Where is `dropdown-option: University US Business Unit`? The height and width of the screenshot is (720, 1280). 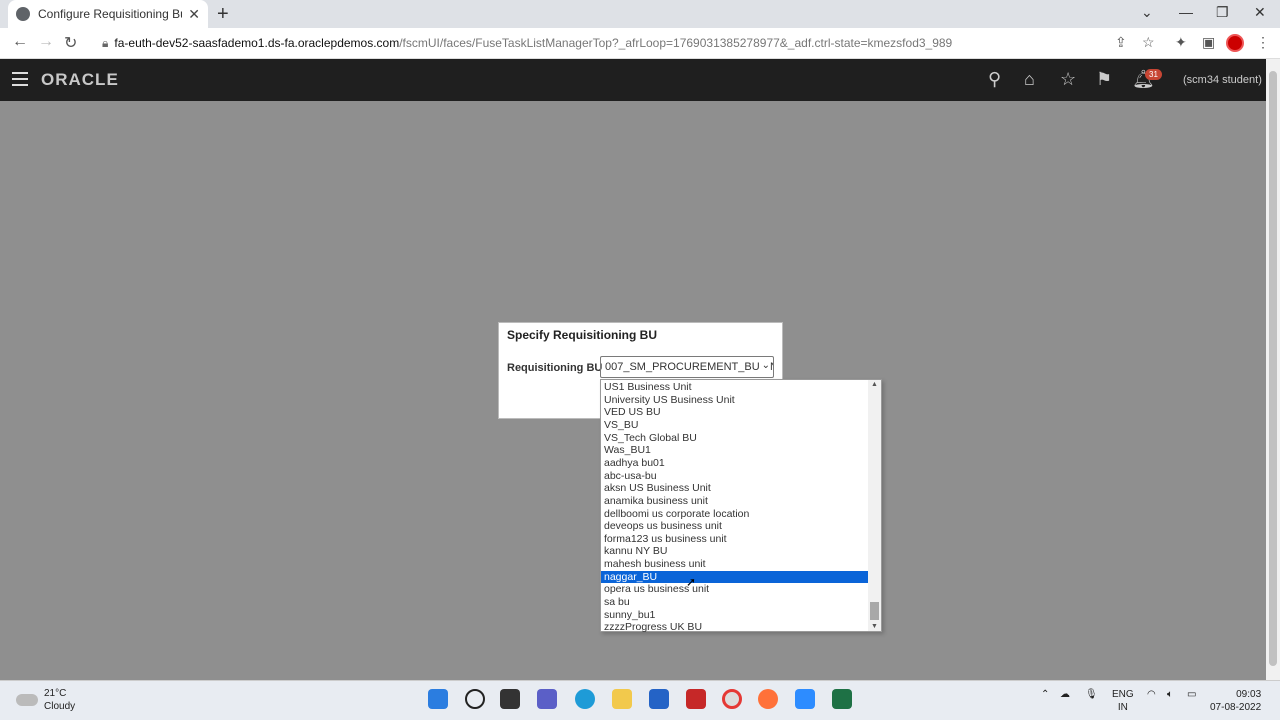
dropdown-option: University US Business Unit is located at coordinates (735, 400).